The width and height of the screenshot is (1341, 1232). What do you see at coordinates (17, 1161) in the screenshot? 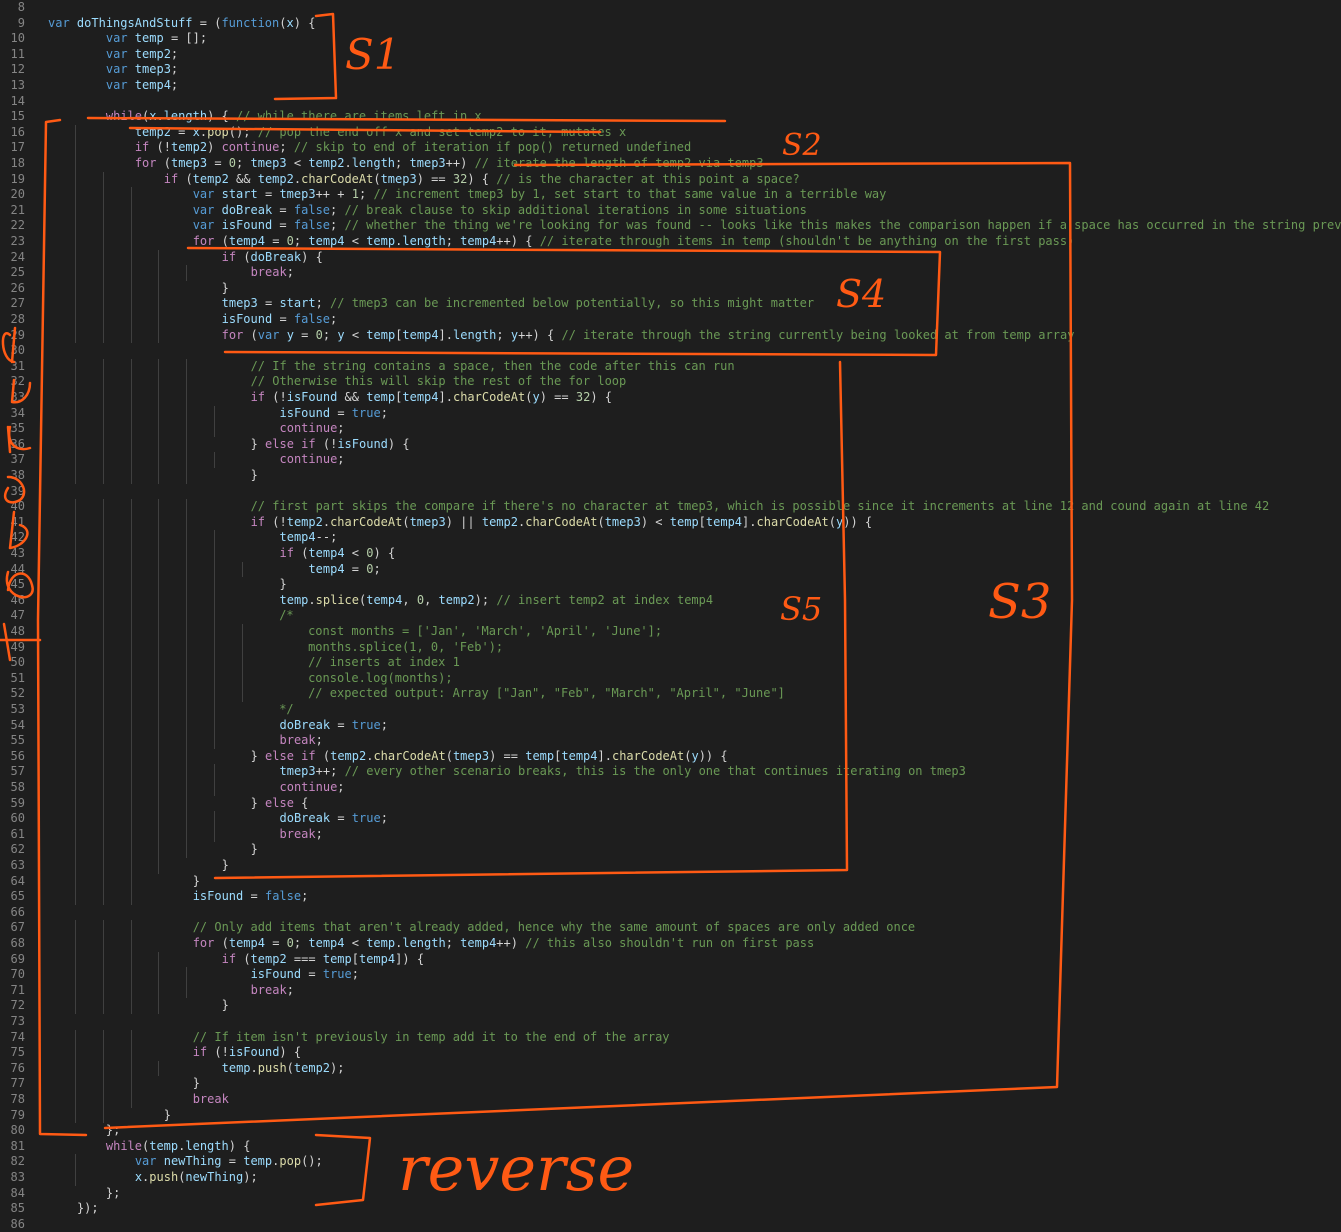
I see `line-number: 82` at bounding box center [17, 1161].